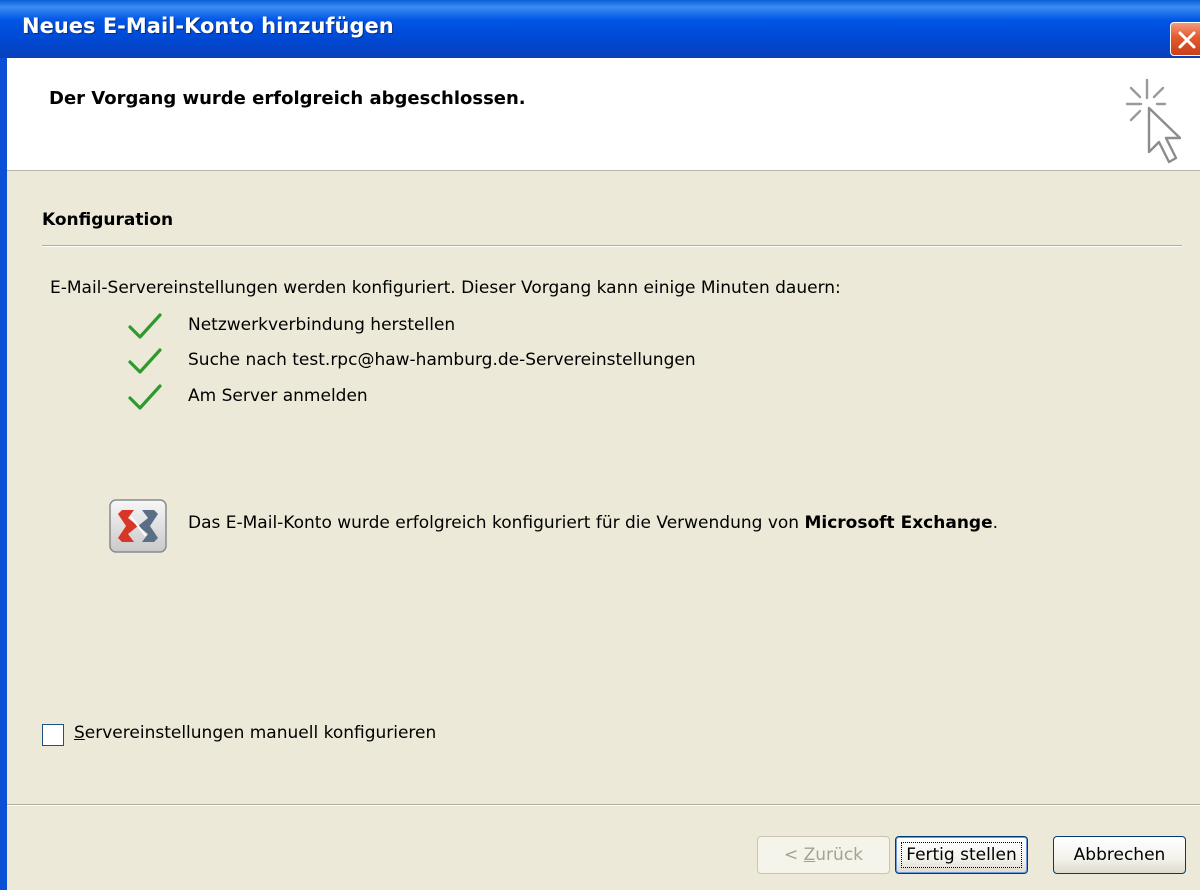 The image size is (1200, 890). I want to click on manual-config-accel: S, so click(79, 733).